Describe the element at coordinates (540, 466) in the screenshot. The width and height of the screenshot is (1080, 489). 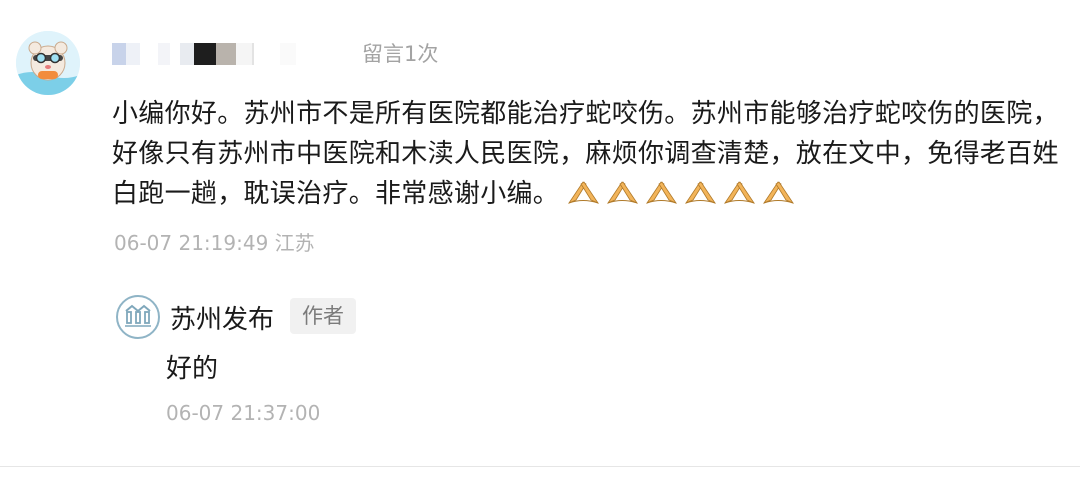
I see `divider` at that location.